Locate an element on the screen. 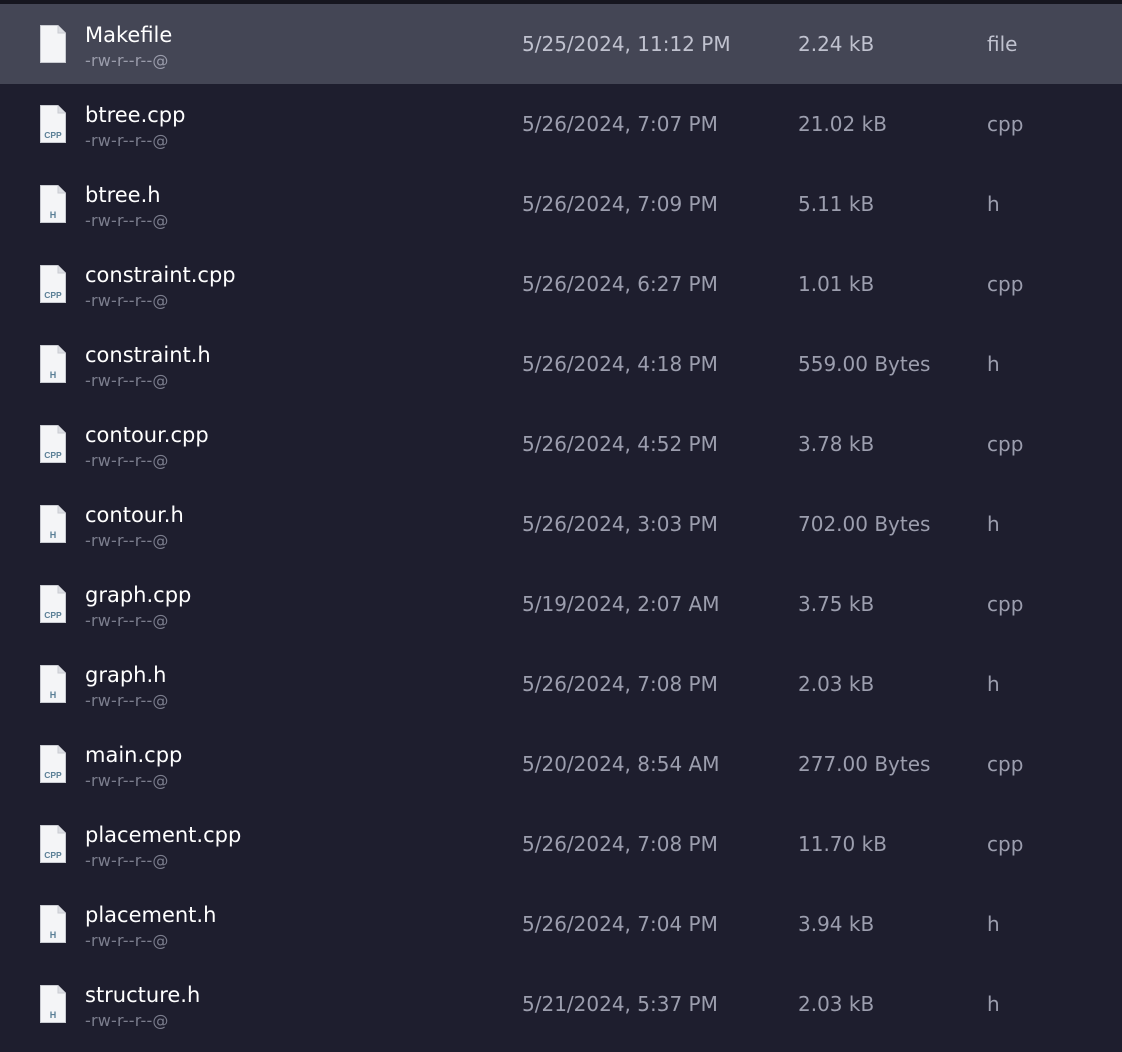  file-name: main.cpp is located at coordinates (134, 755).